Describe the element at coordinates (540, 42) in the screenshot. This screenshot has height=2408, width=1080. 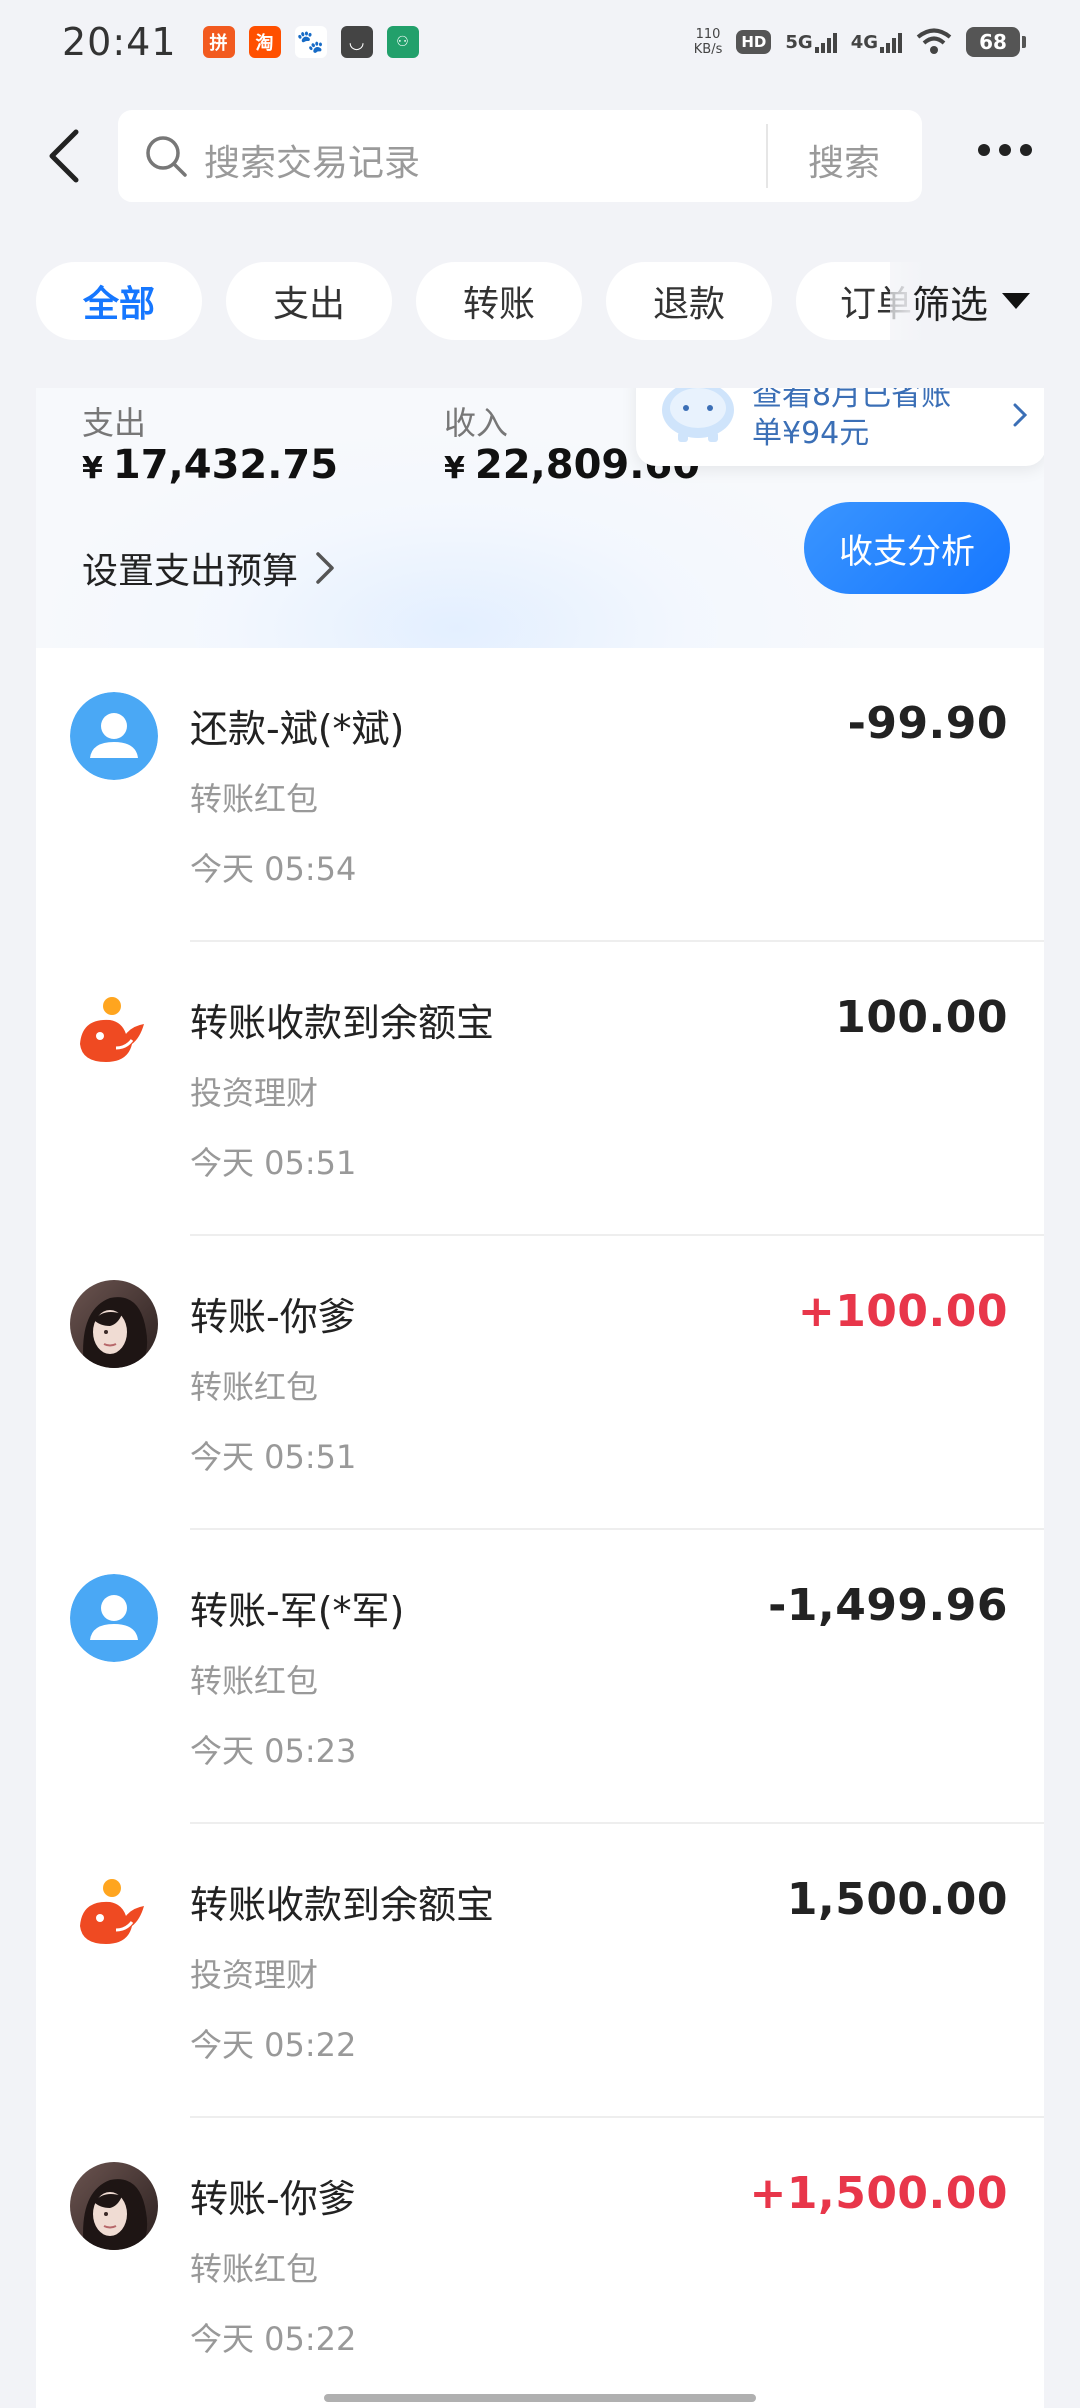
I see `status-bar: 20:41 拼 淘 🐾 ◡ ⚇ 110 KB/s HD 5G 4G 68` at that location.